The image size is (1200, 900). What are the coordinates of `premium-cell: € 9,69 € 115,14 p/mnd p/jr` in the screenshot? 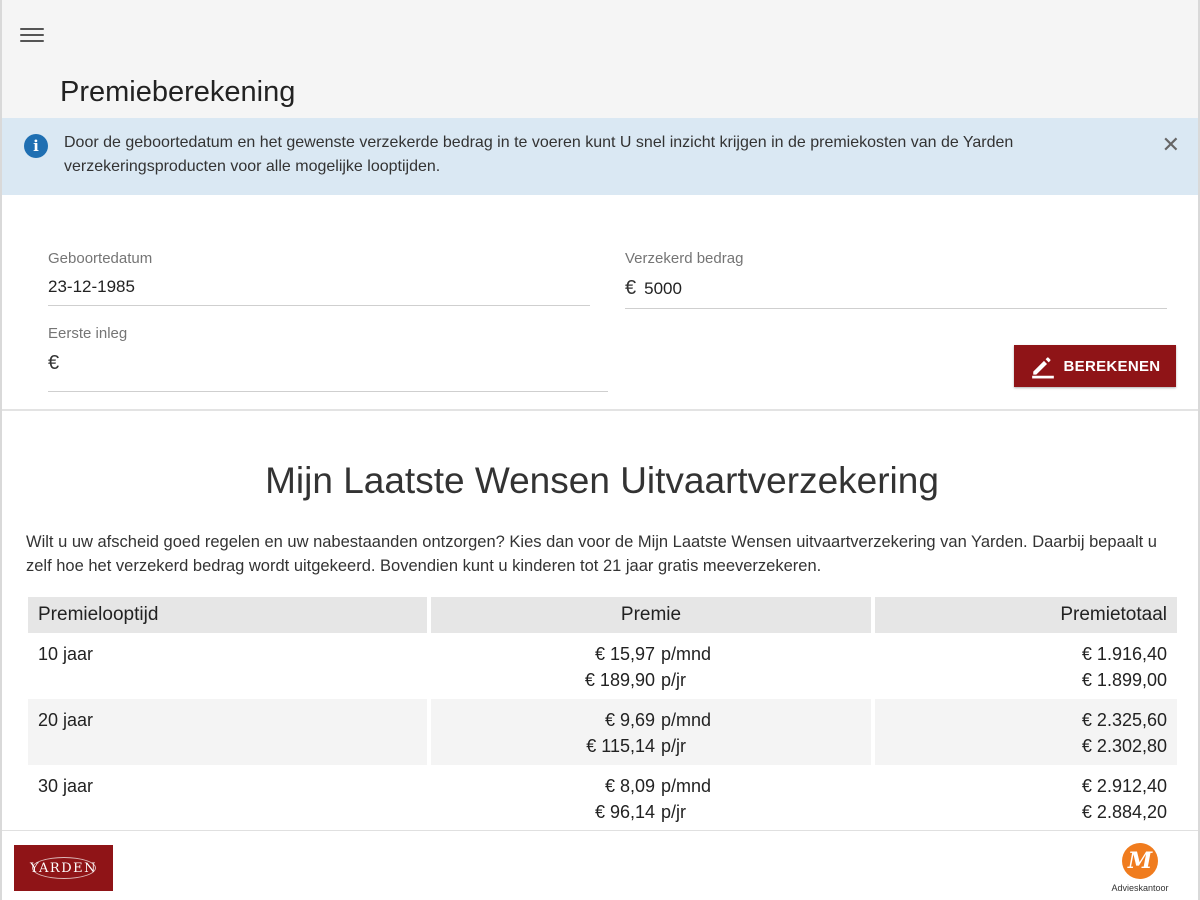 It's located at (651, 732).